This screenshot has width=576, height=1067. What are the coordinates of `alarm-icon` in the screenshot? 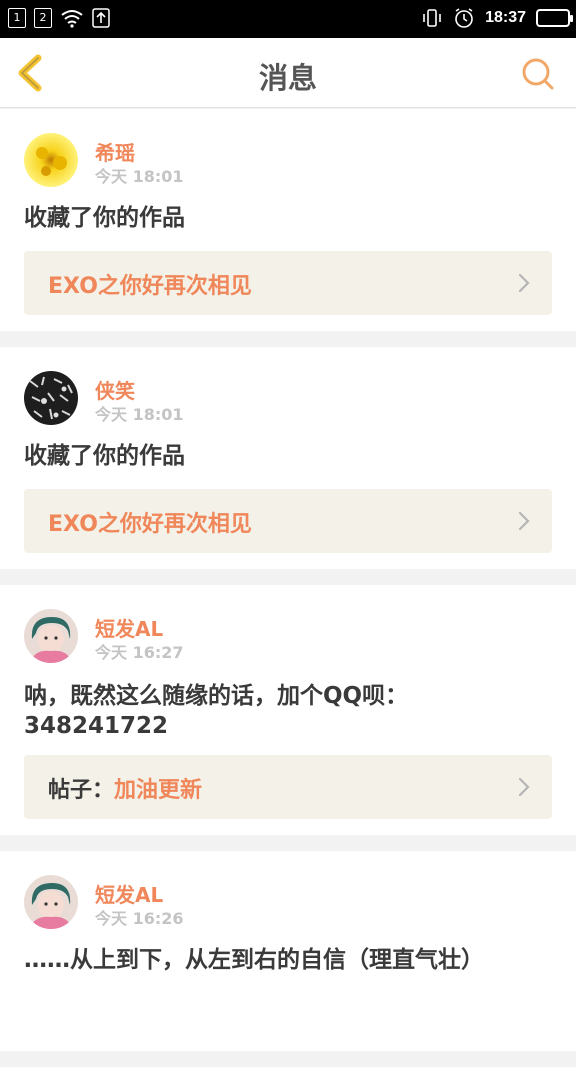 It's located at (464, 18).